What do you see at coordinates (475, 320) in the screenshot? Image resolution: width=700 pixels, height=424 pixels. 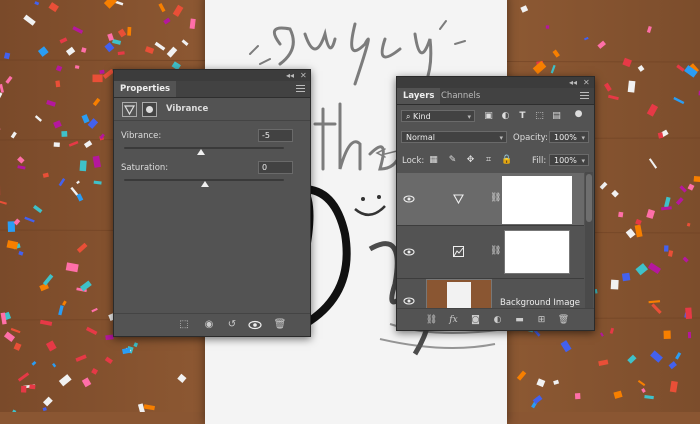 I see `add-mask-icon: ◙` at bounding box center [475, 320].